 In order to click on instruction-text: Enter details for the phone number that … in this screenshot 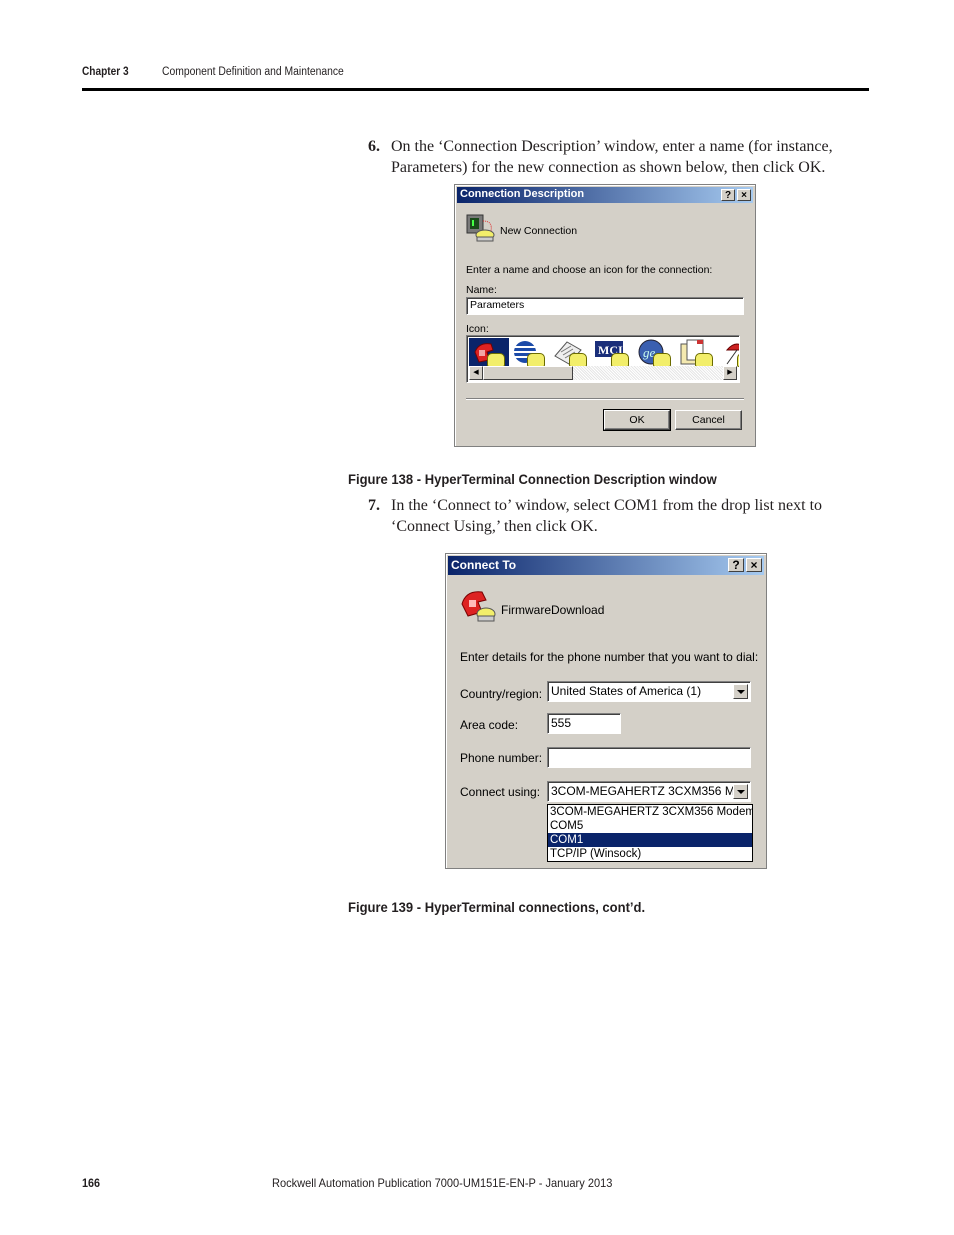, I will do `click(609, 657)`.